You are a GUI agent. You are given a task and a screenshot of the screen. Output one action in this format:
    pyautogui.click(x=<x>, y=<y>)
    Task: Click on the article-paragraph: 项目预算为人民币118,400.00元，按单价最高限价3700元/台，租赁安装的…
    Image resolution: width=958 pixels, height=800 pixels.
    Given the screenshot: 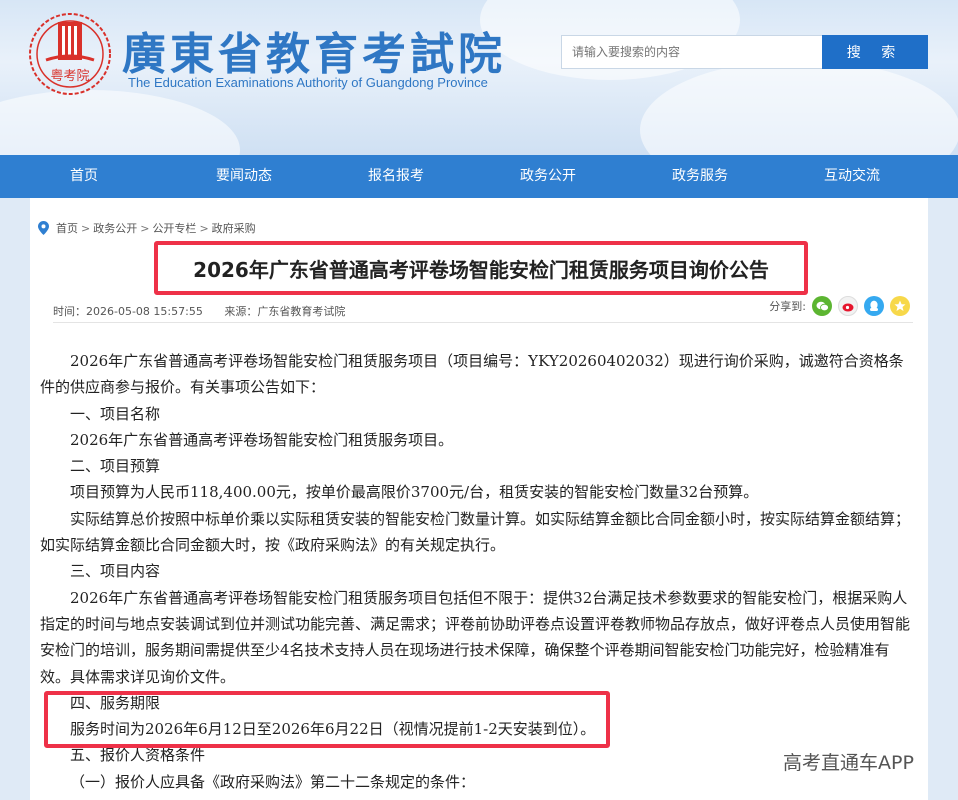 What is the action you would take?
    pyautogui.click(x=414, y=492)
    